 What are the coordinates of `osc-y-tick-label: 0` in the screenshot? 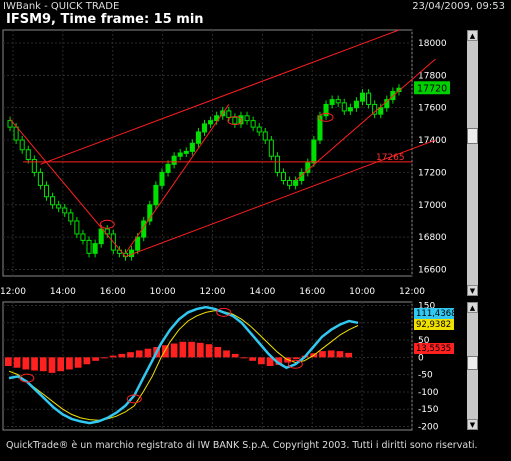 It's located at (421, 358).